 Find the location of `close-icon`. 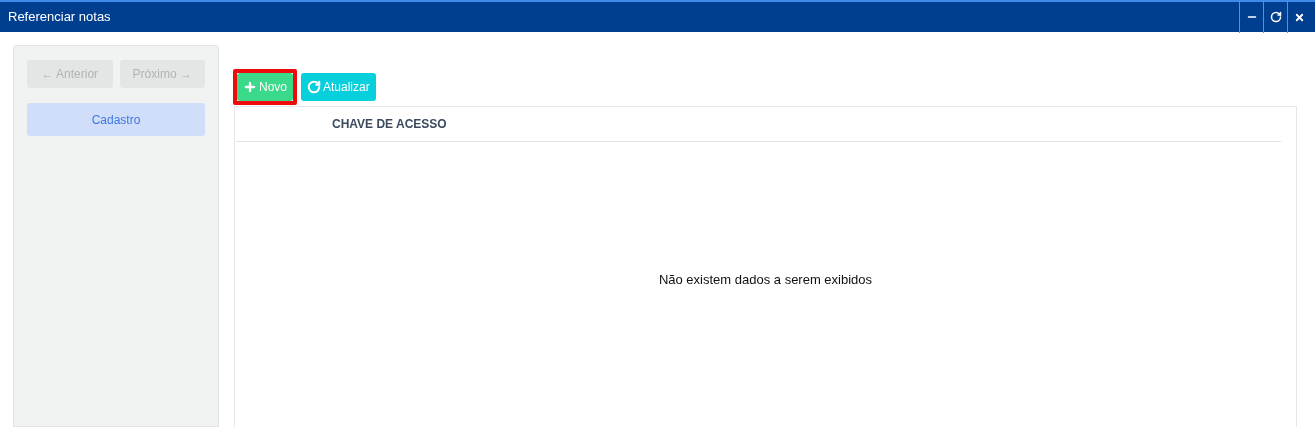

close-icon is located at coordinates (1299, 17).